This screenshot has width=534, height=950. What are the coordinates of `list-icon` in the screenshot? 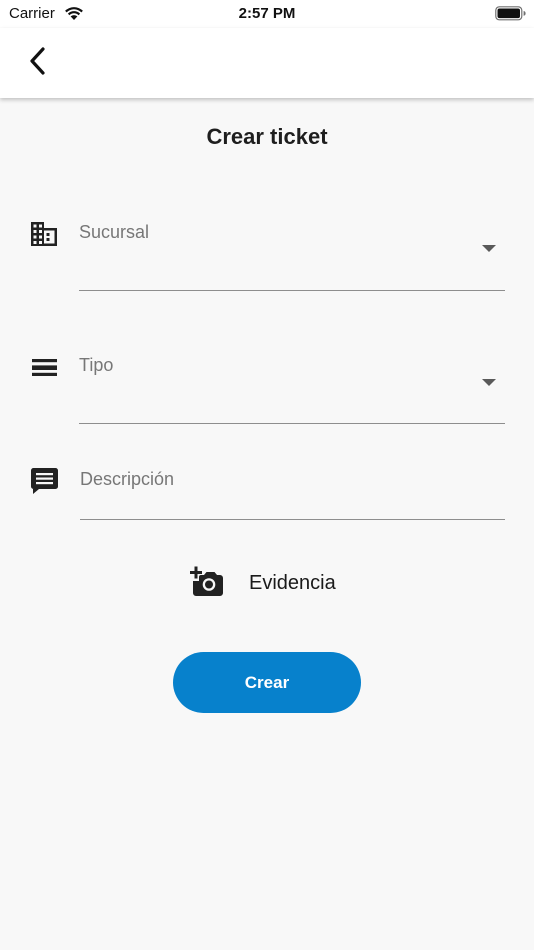 It's located at (44, 370).